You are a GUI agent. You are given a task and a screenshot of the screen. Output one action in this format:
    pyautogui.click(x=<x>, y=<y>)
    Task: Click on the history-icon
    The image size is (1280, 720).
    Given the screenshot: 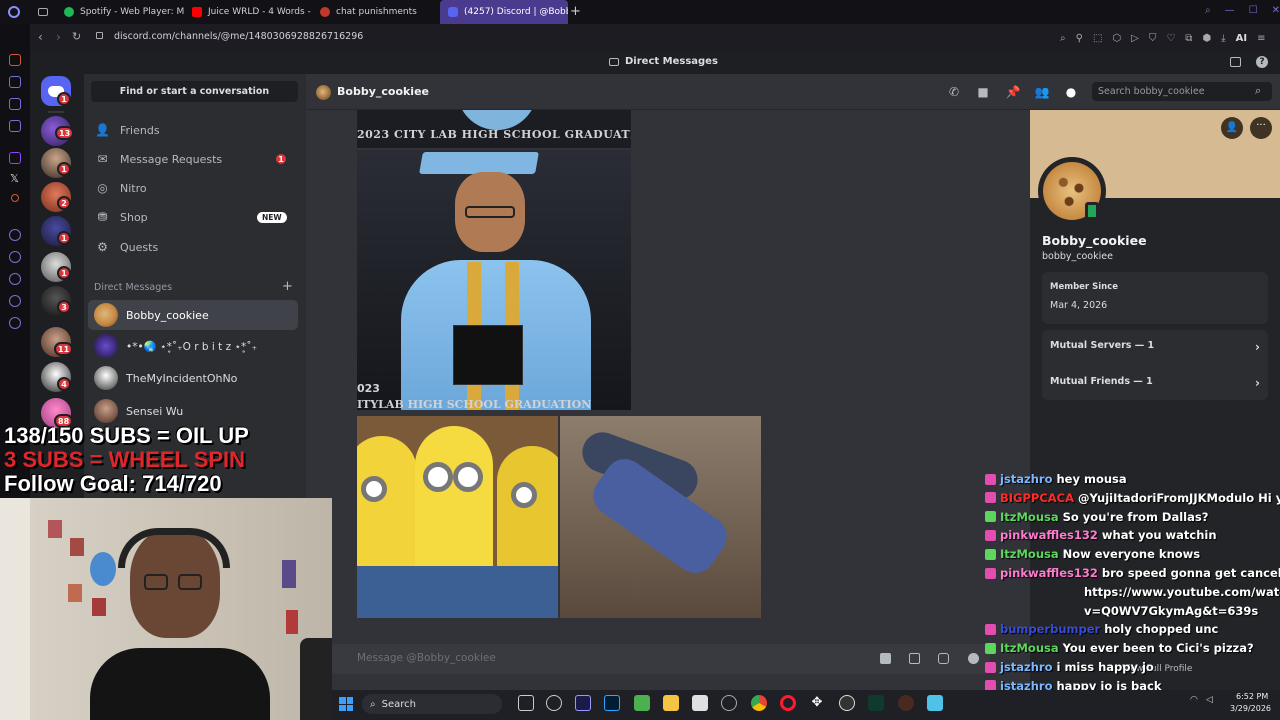 What is the action you would take?
    pyautogui.click(x=15, y=279)
    